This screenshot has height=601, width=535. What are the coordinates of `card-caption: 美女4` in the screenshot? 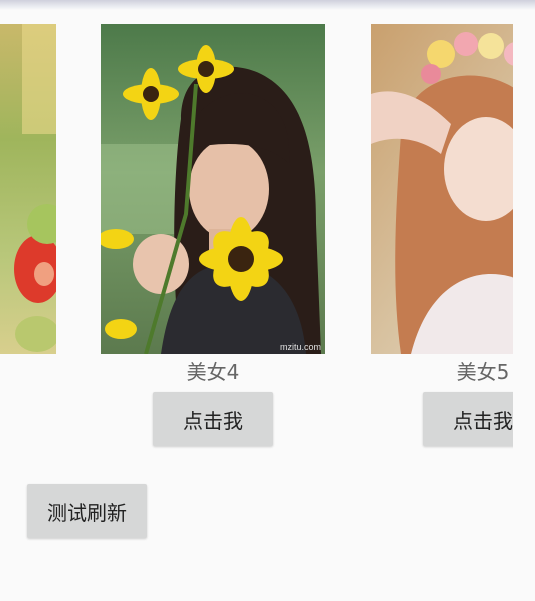 It's located at (213, 372).